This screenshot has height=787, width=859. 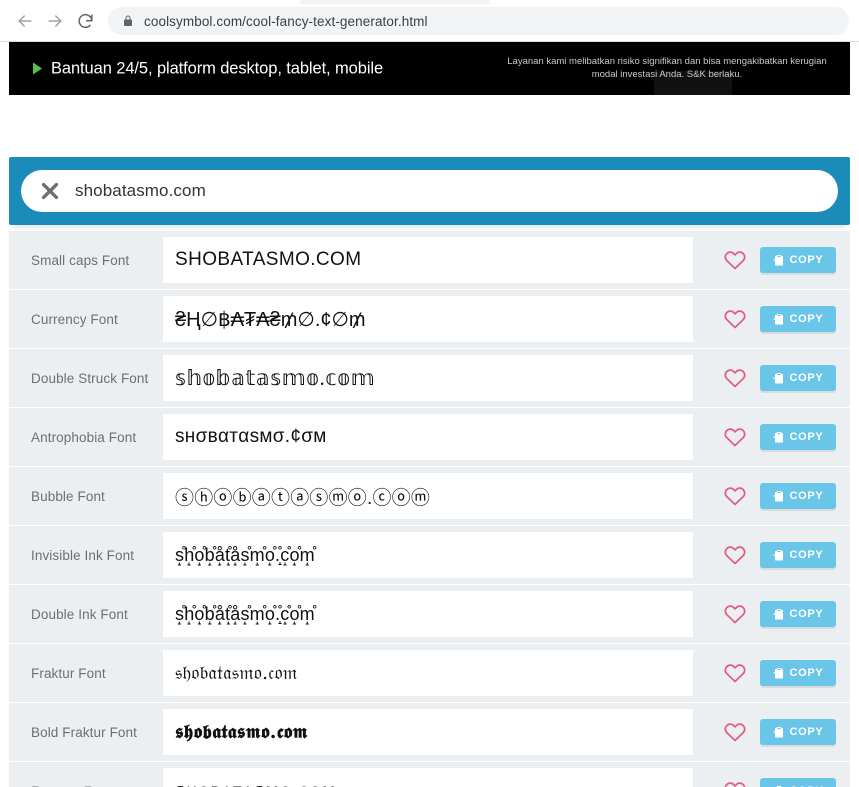 What do you see at coordinates (80, 260) in the screenshot?
I see `font-row-label: Small caps Font` at bounding box center [80, 260].